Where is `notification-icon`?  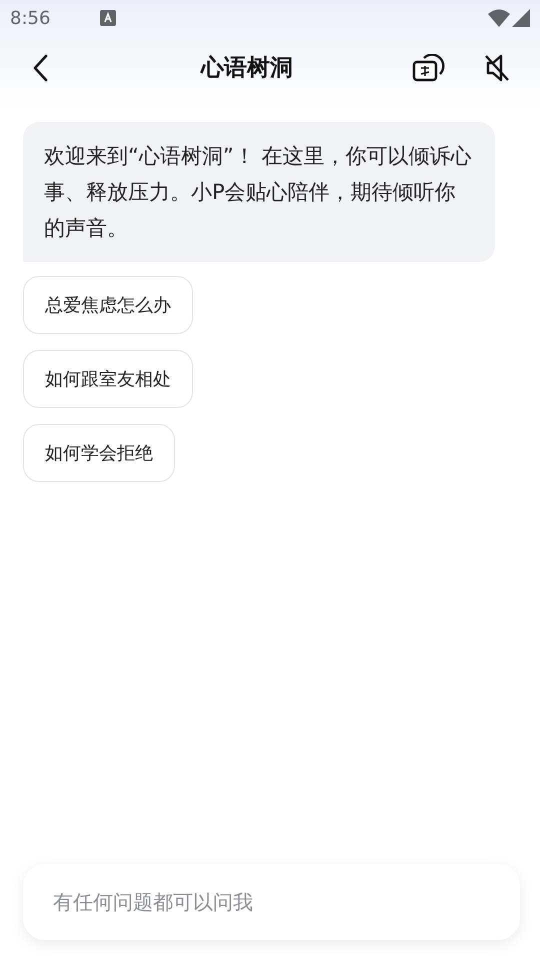 notification-icon is located at coordinates (108, 18).